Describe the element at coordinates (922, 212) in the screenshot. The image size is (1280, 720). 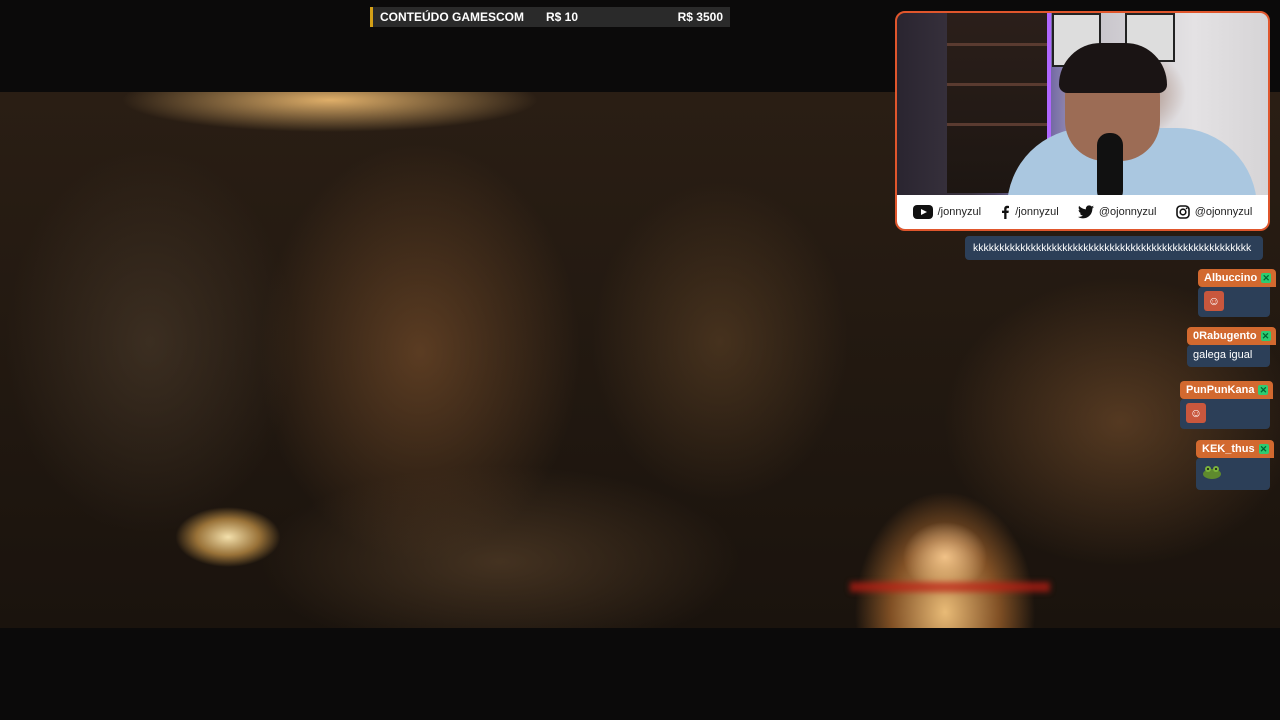
I see `youtube-icon` at that location.